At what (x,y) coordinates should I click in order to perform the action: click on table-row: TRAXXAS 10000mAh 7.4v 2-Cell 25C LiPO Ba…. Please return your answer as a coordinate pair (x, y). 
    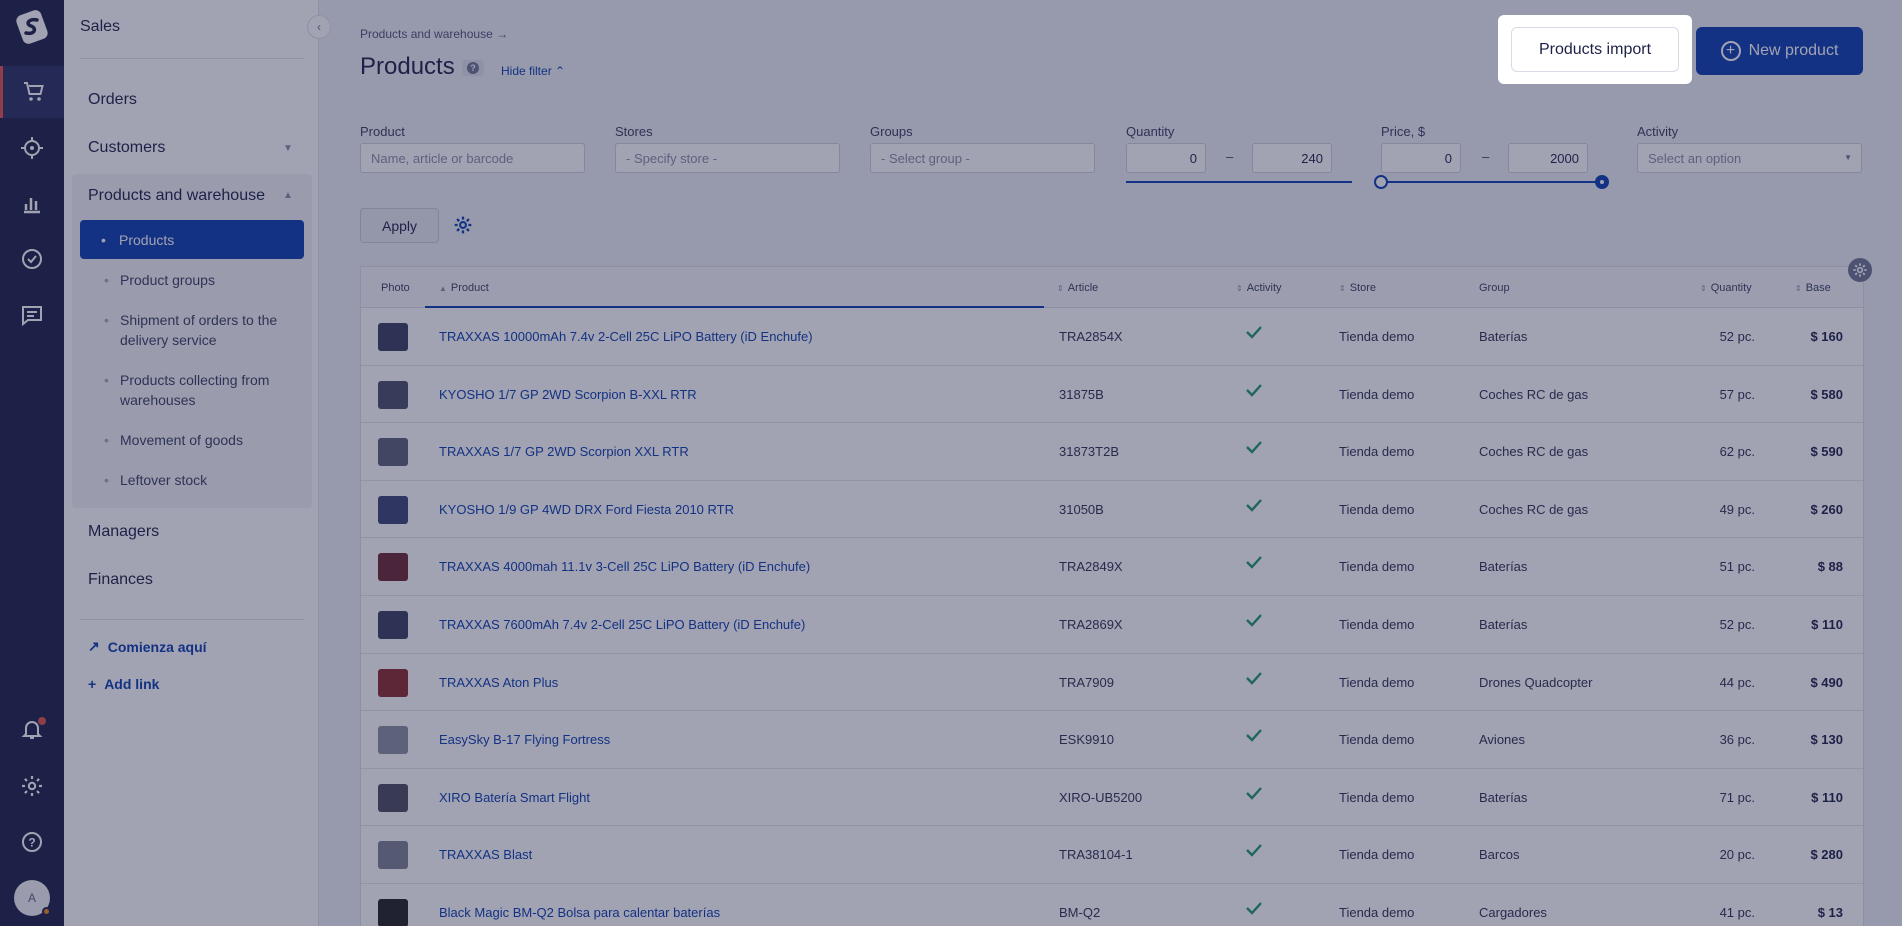
    Looking at the image, I should click on (1112, 337).